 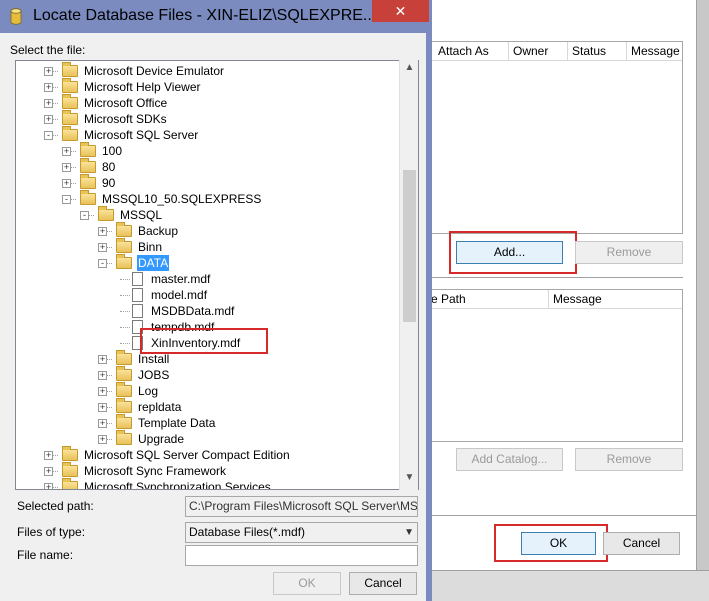 I want to click on tree-folder-item: + Microsoft Office, so click(x=208, y=102).